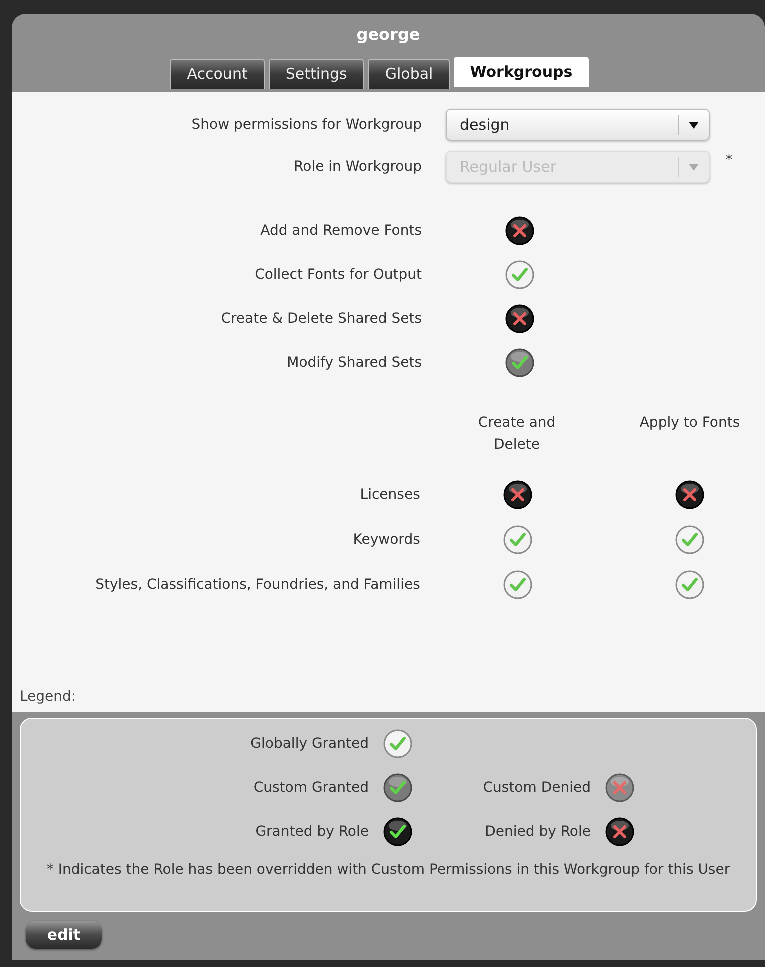  What do you see at coordinates (309, 744) in the screenshot?
I see `legend-label: Globally Granted` at bounding box center [309, 744].